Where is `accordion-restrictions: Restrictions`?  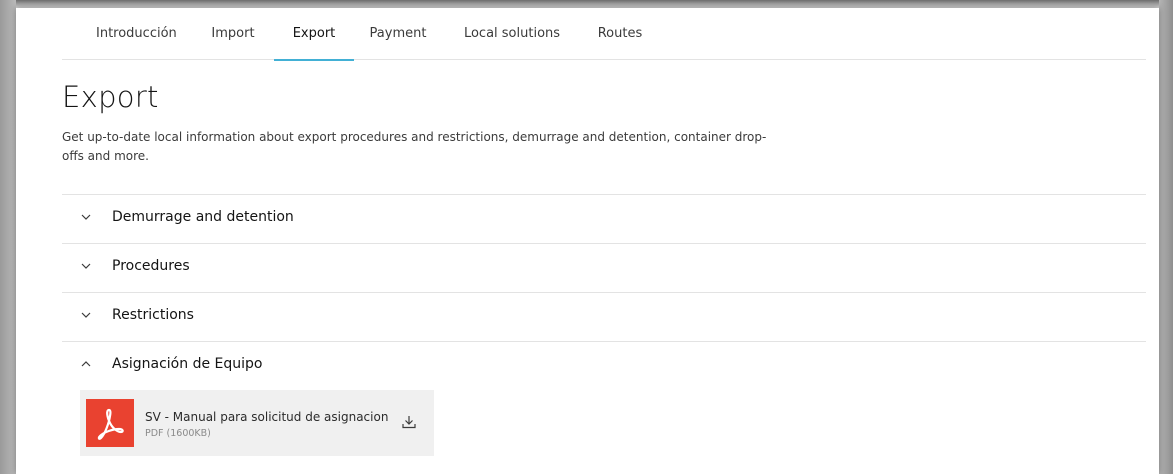
accordion-restrictions: Restrictions is located at coordinates (604, 316).